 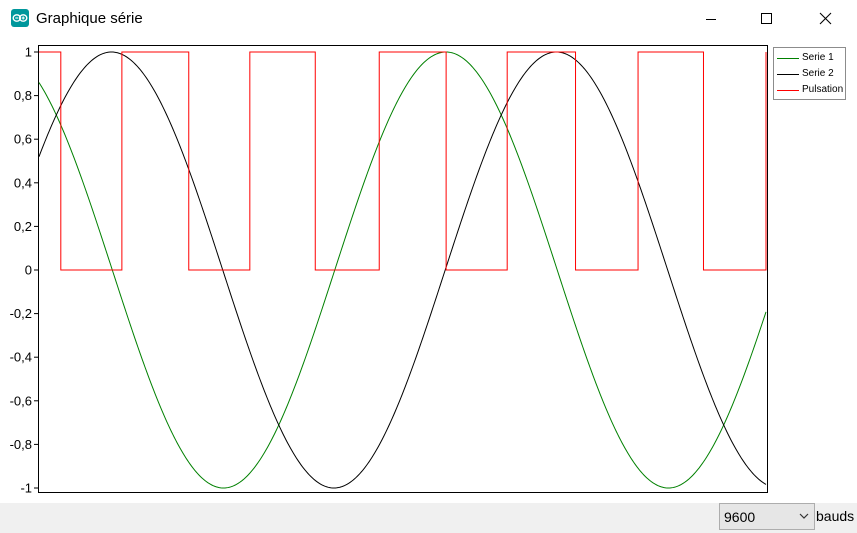 I want to click on baud-rate-value: 9600, so click(x=740, y=517).